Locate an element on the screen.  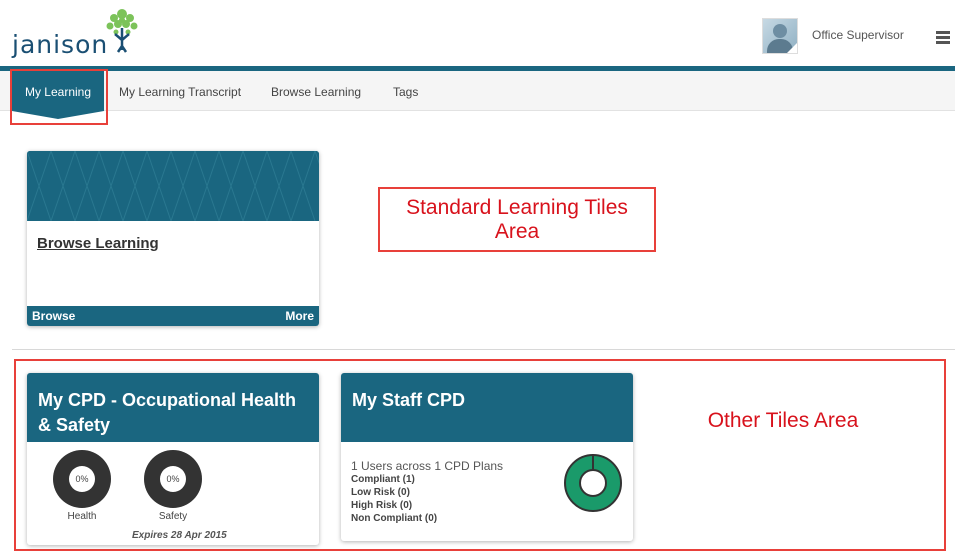
tile-header: My CPD - Occupational Health & Safety is located at coordinates (173, 407).